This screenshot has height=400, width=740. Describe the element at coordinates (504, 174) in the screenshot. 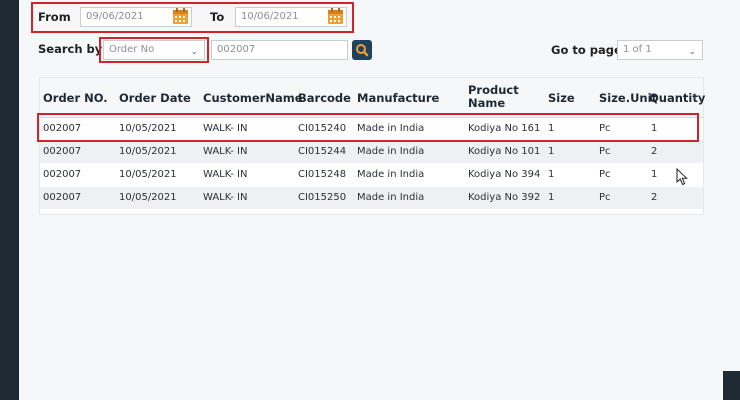

I see `product-name-cell: Kodiya No 394` at that location.